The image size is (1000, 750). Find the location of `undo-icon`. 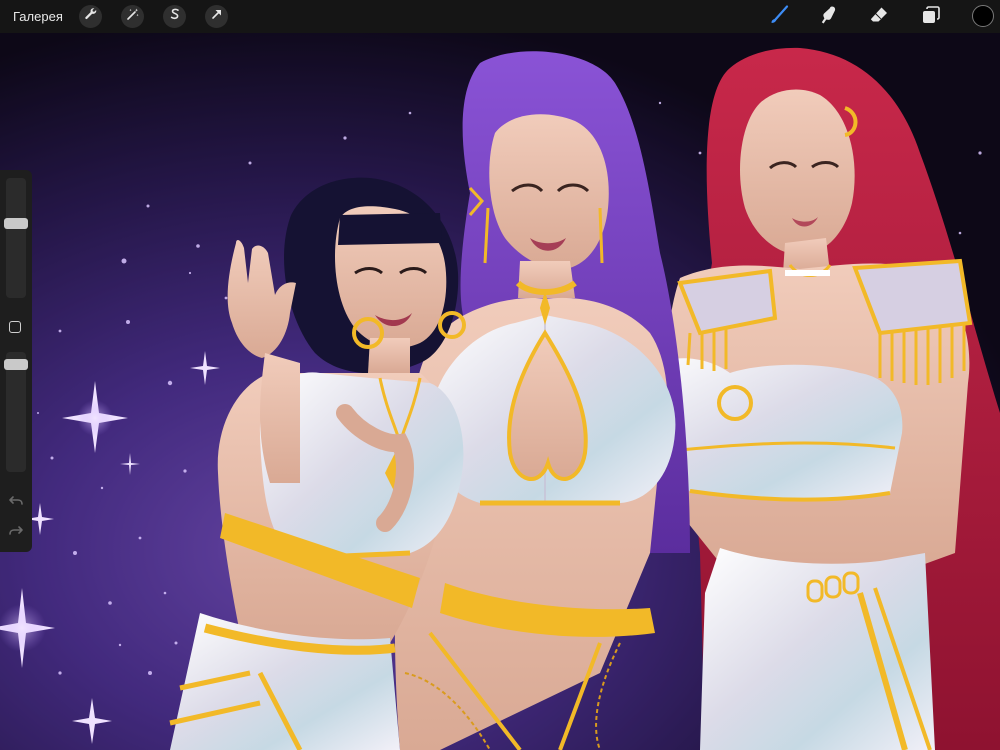

undo-icon is located at coordinates (16, 503).